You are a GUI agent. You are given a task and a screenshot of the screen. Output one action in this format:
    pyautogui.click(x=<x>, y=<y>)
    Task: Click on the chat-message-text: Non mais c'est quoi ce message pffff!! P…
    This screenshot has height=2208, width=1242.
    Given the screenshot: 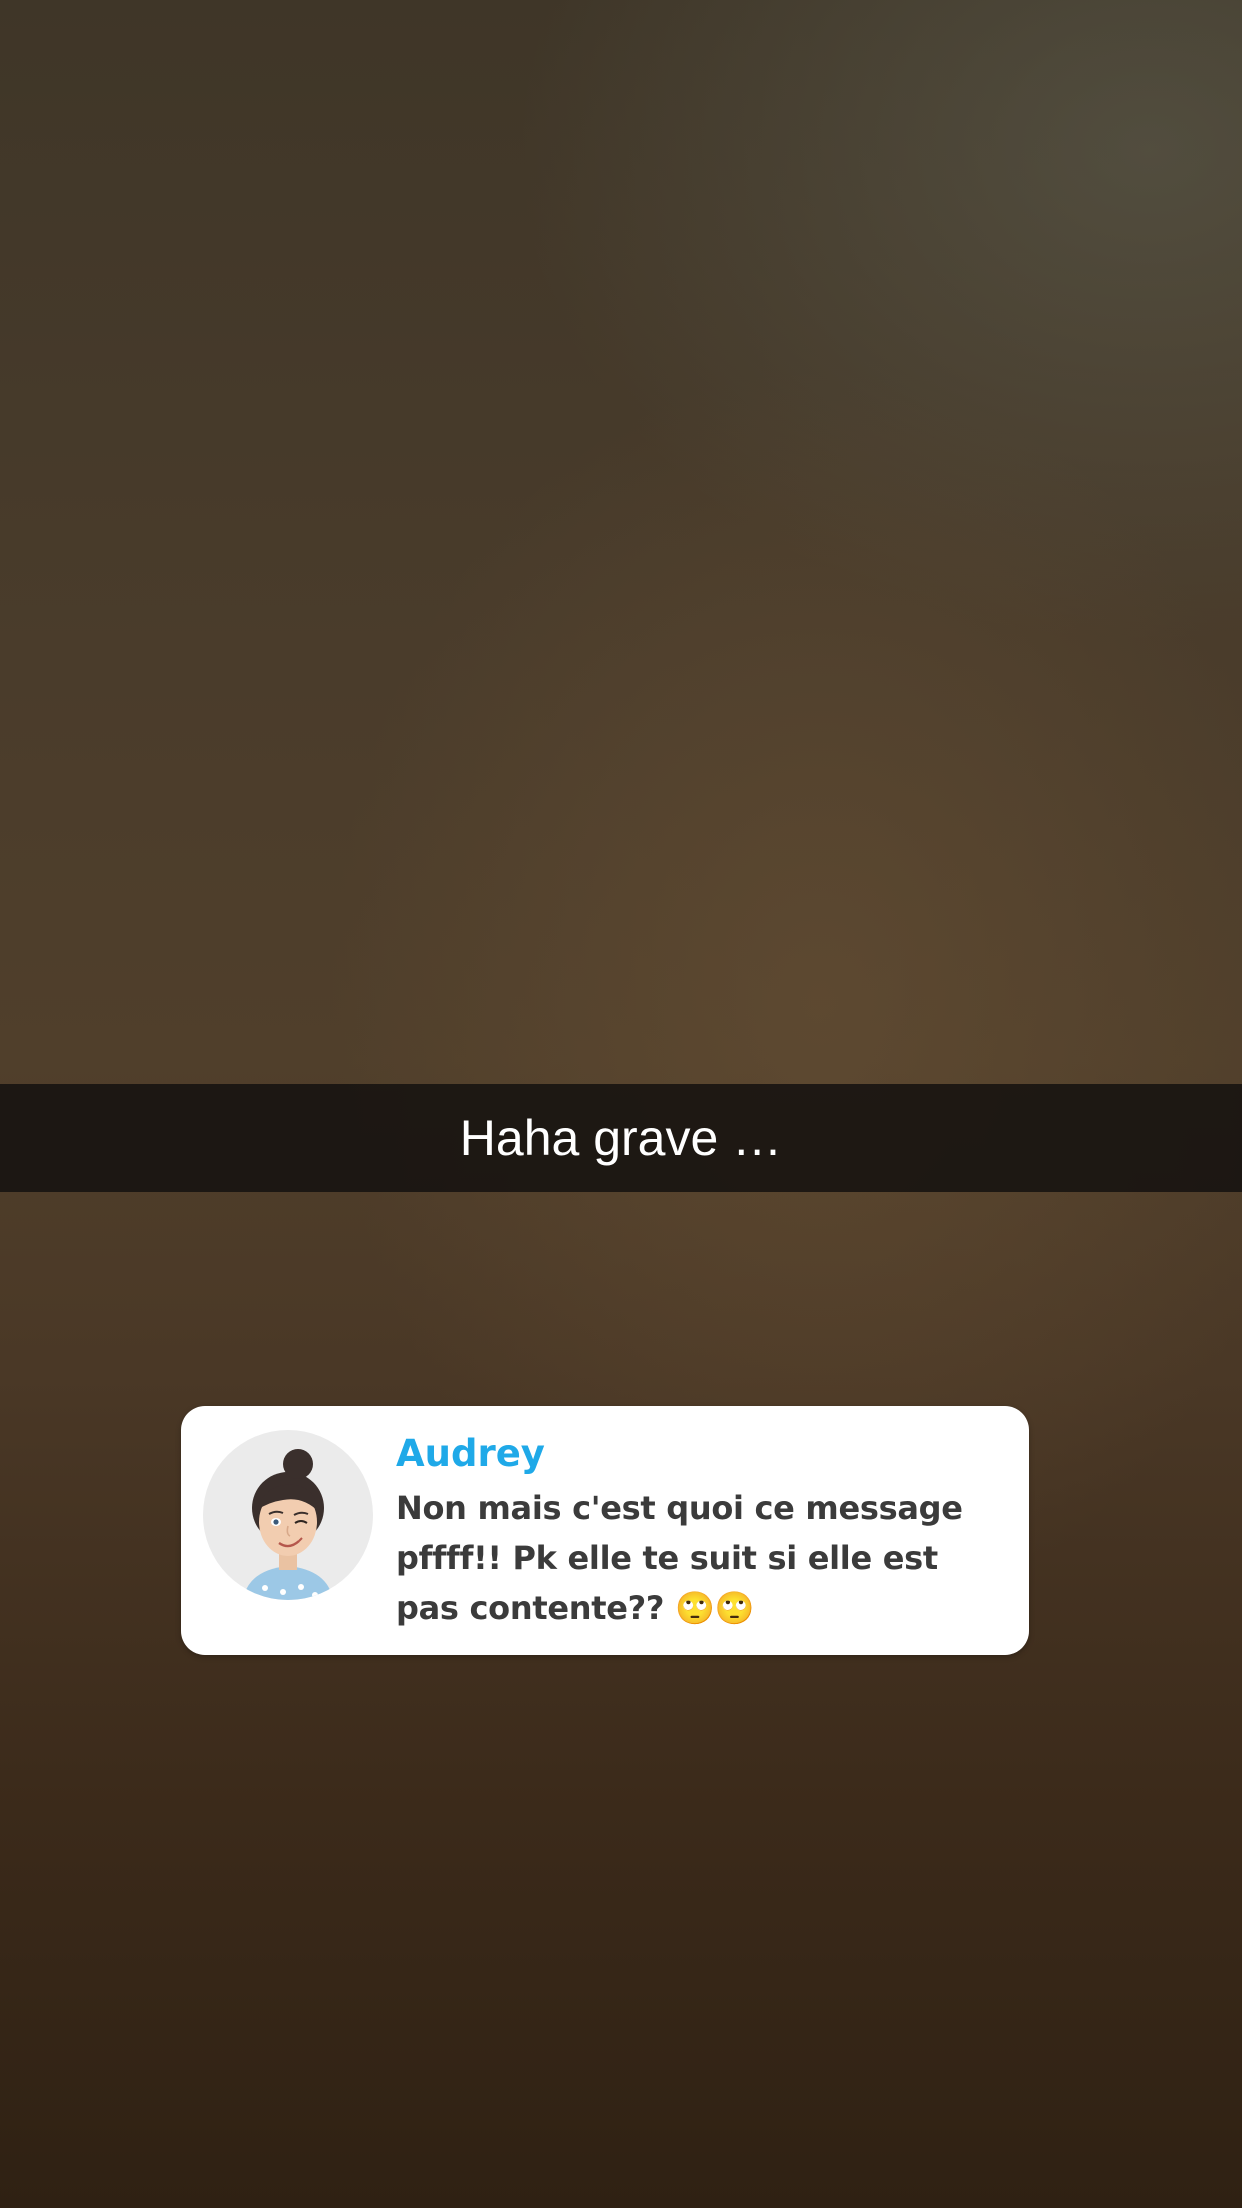 What is the action you would take?
    pyautogui.click(x=679, y=1558)
    